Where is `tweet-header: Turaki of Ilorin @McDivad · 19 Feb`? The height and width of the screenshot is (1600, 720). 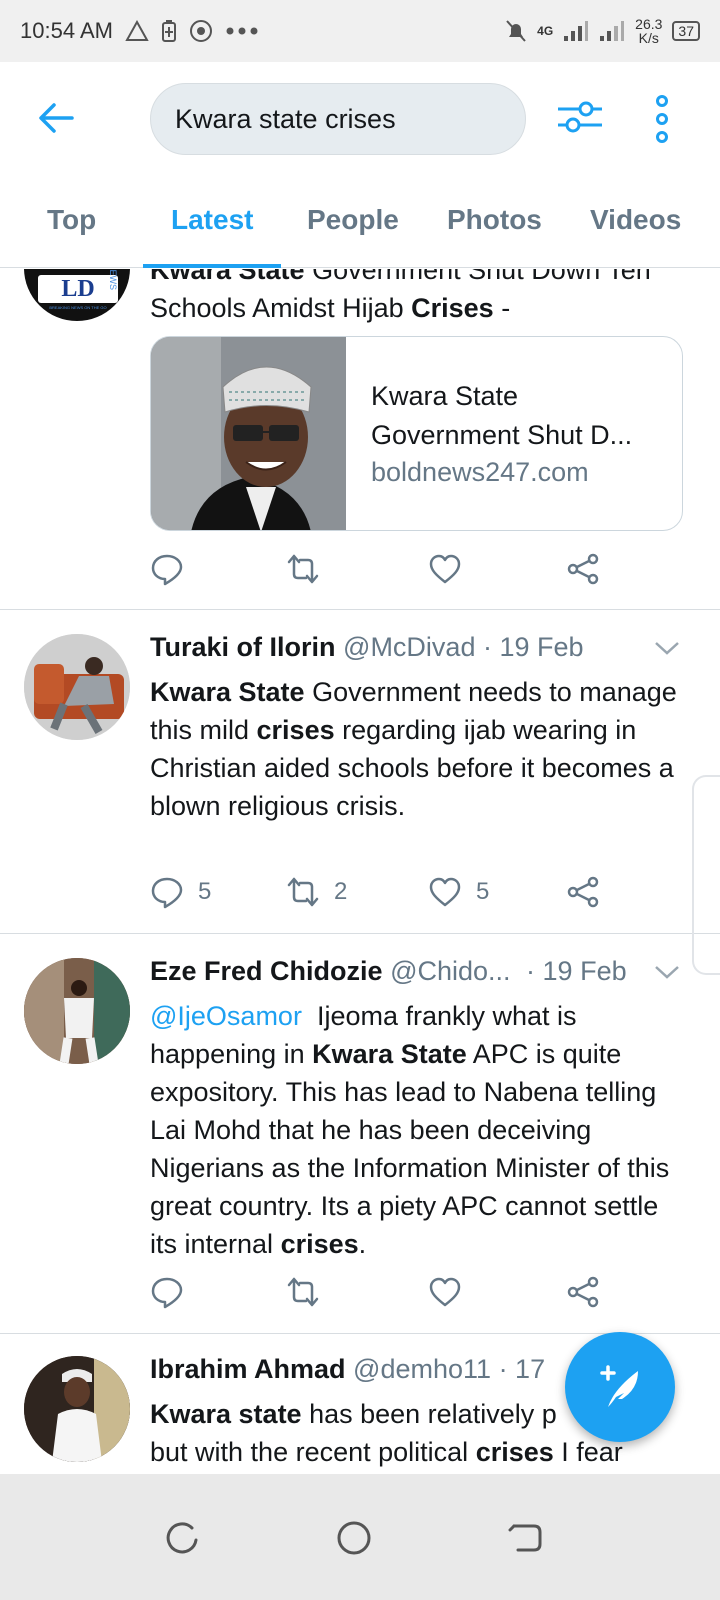
tweet-header: Turaki of Ilorin @McDivad · 19 Feb is located at coordinates (367, 647).